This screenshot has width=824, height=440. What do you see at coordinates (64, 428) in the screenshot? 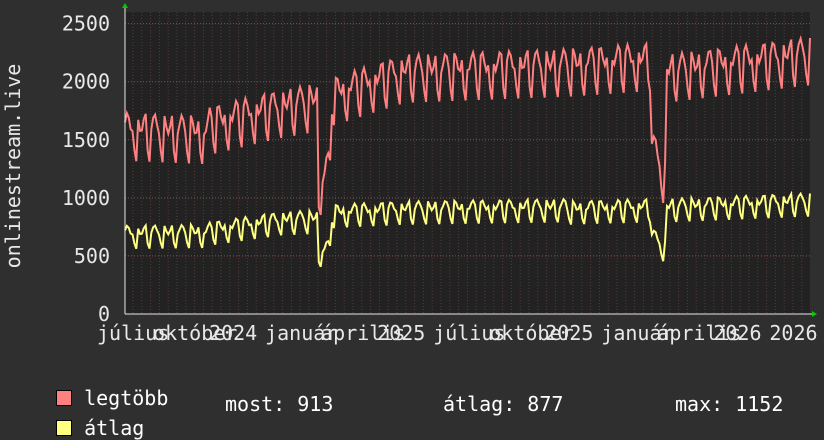
I see `legend-avg-swatch` at bounding box center [64, 428].